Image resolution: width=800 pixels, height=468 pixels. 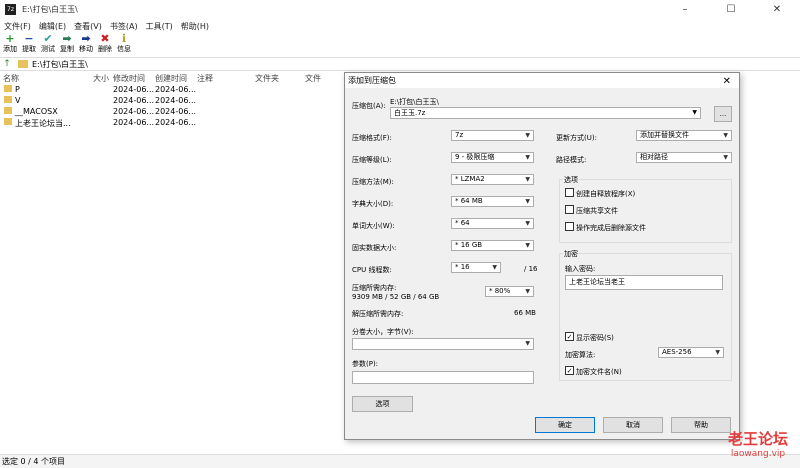 What do you see at coordinates (462, 267) in the screenshot?
I see `cpu-value: * 16` at bounding box center [462, 267].